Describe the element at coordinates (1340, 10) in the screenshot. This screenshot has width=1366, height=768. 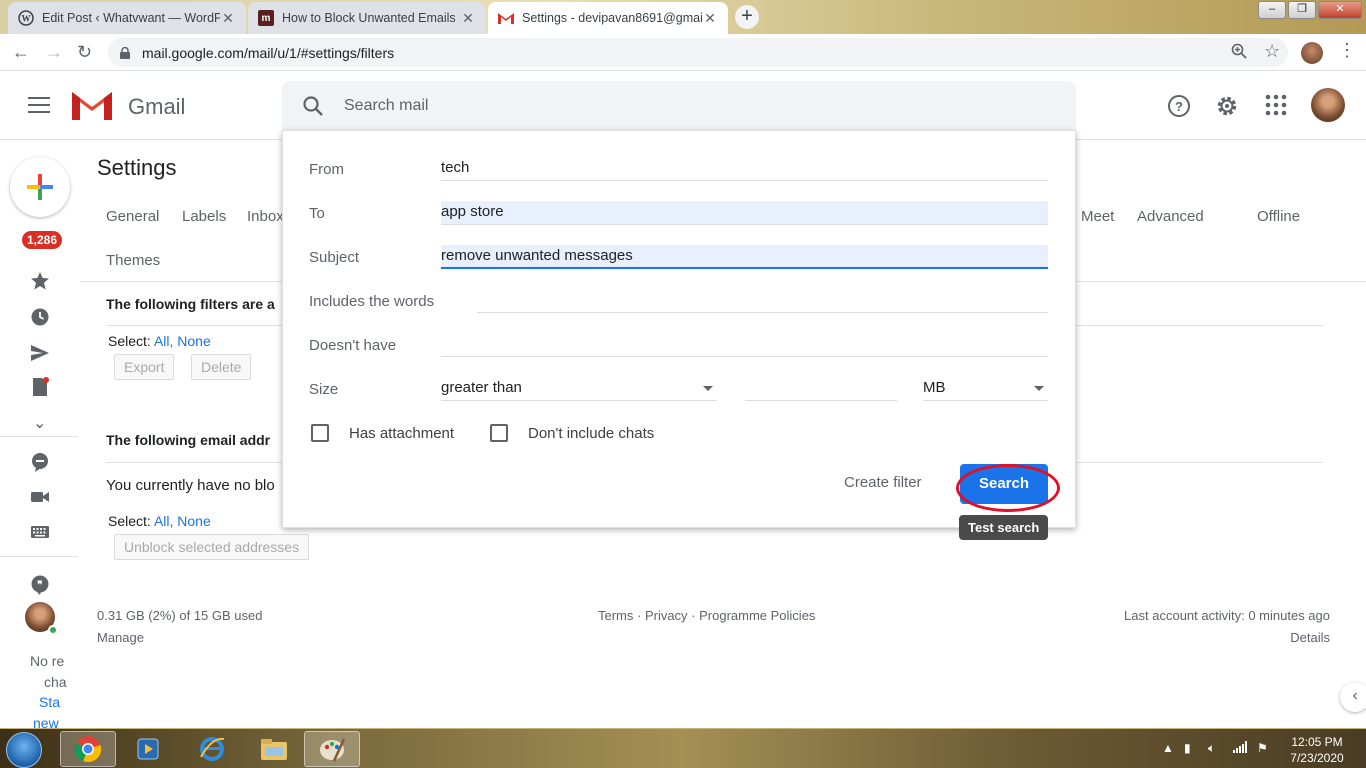
I see `window-close-button: ✕` at that location.